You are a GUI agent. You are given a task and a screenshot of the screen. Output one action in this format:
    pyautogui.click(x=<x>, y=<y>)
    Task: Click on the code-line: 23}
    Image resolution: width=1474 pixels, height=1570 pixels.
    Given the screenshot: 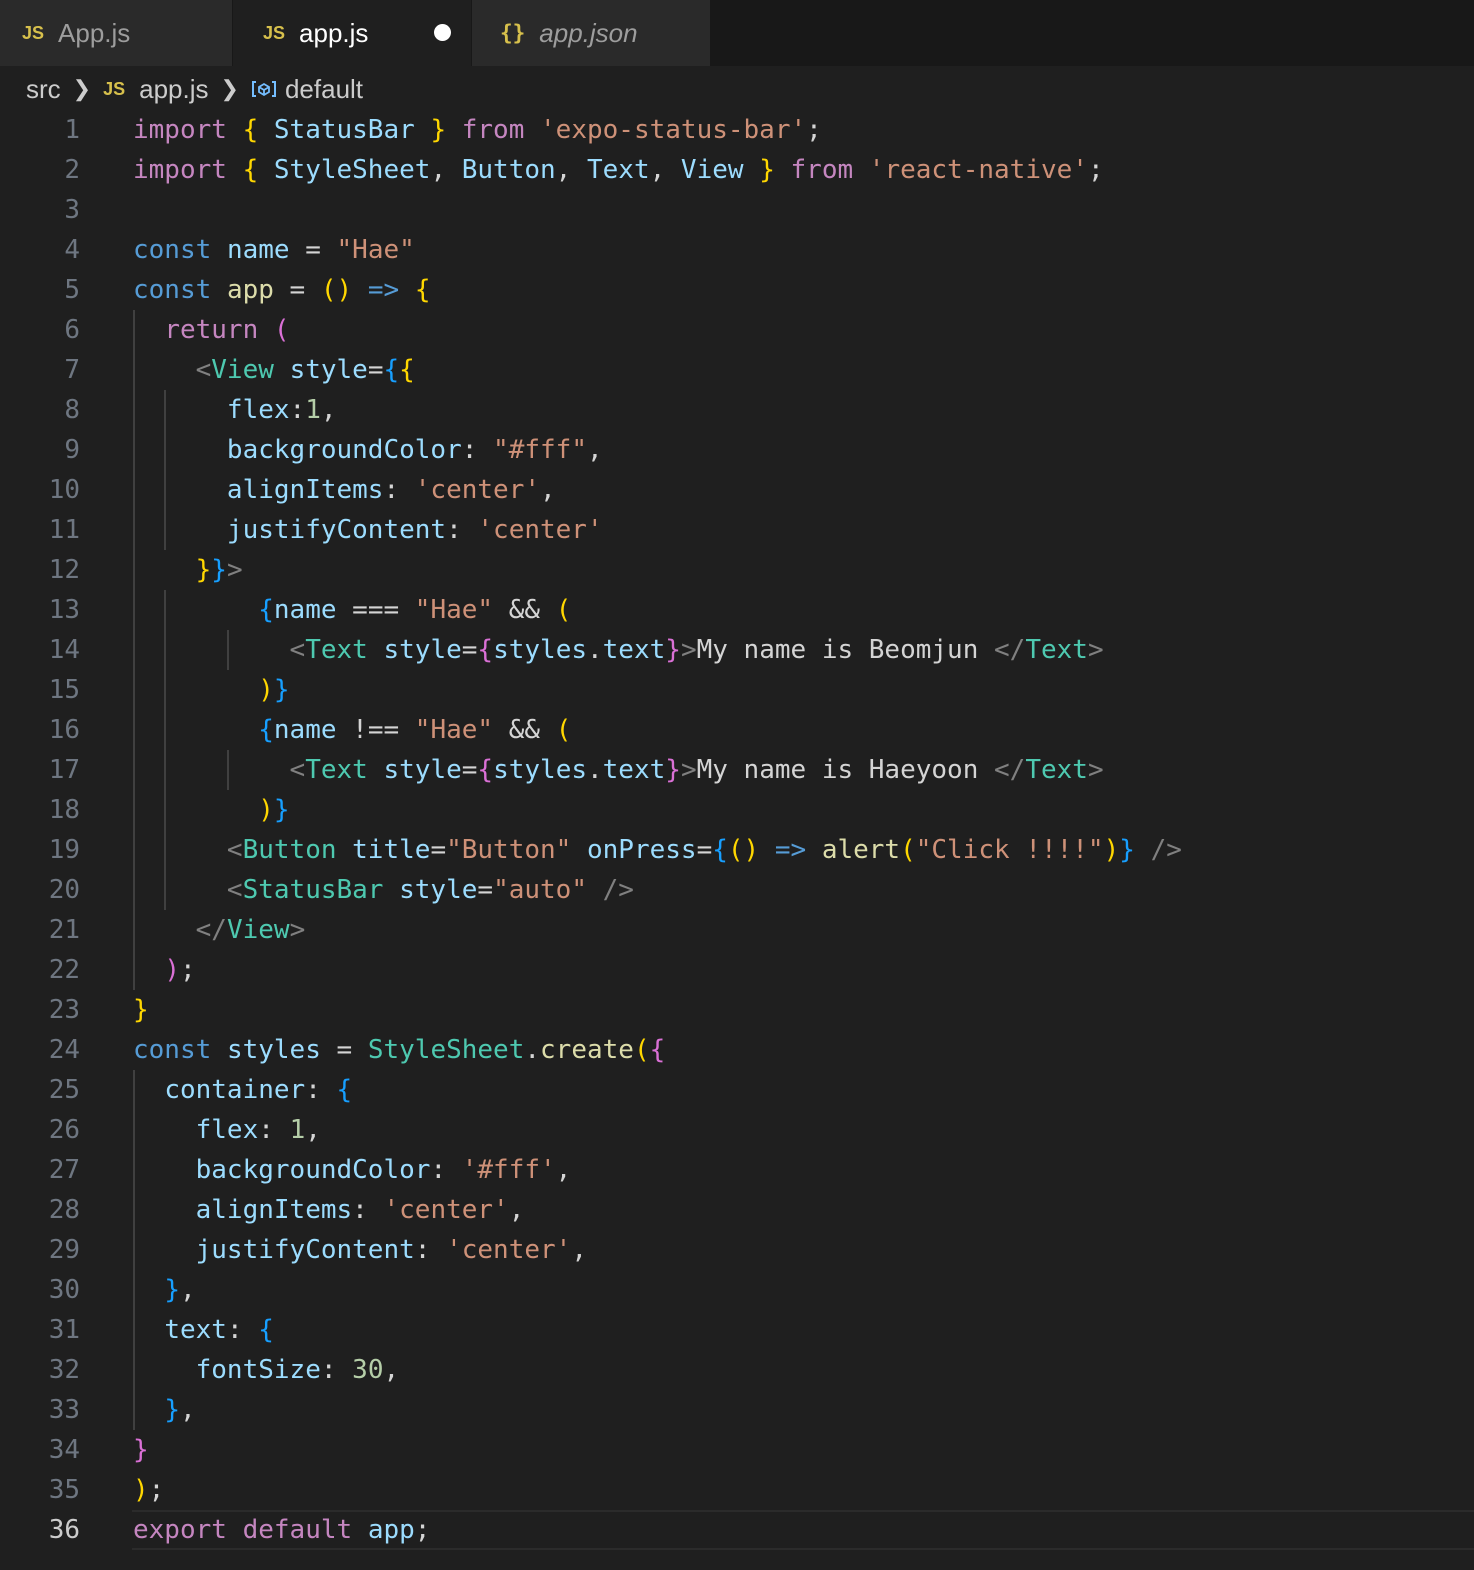 What is the action you would take?
    pyautogui.click(x=737, y=1010)
    